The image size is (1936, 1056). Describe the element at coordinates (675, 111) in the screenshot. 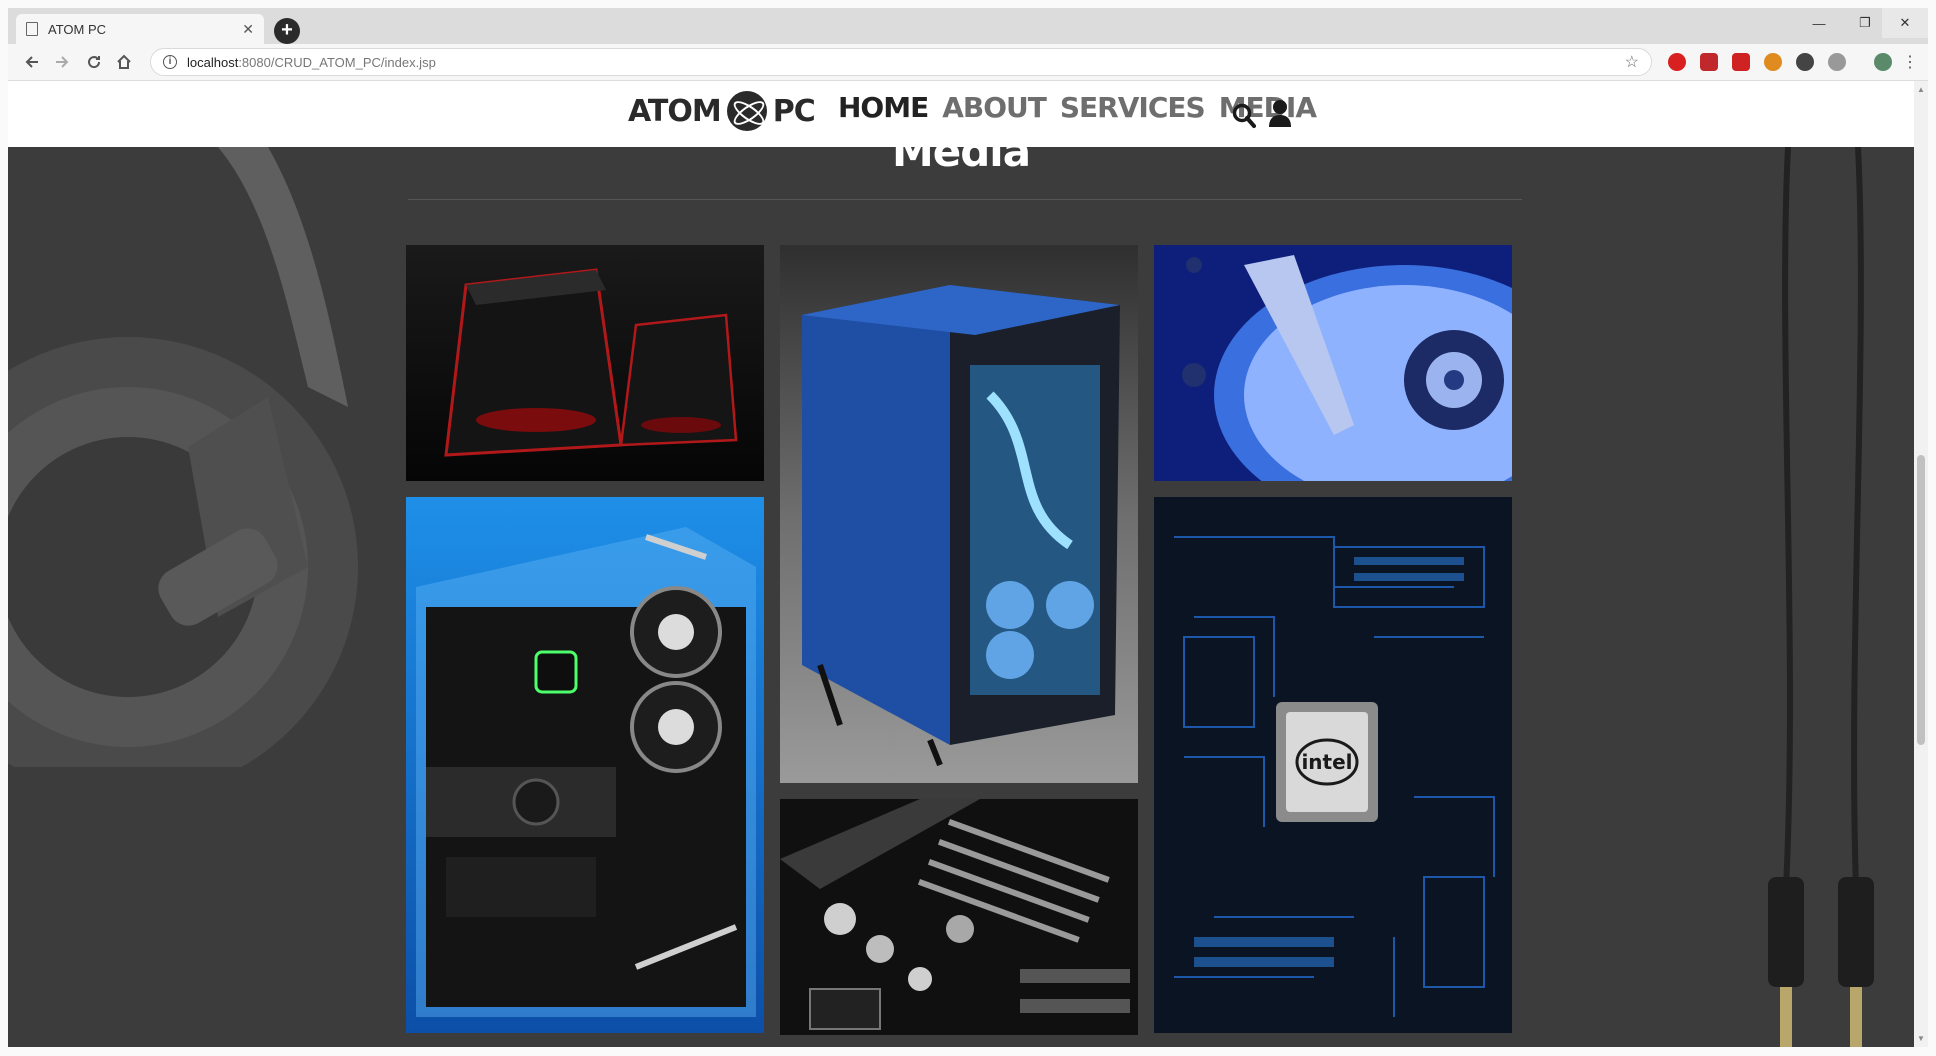

I see `logo-text-atom: ATOM` at that location.